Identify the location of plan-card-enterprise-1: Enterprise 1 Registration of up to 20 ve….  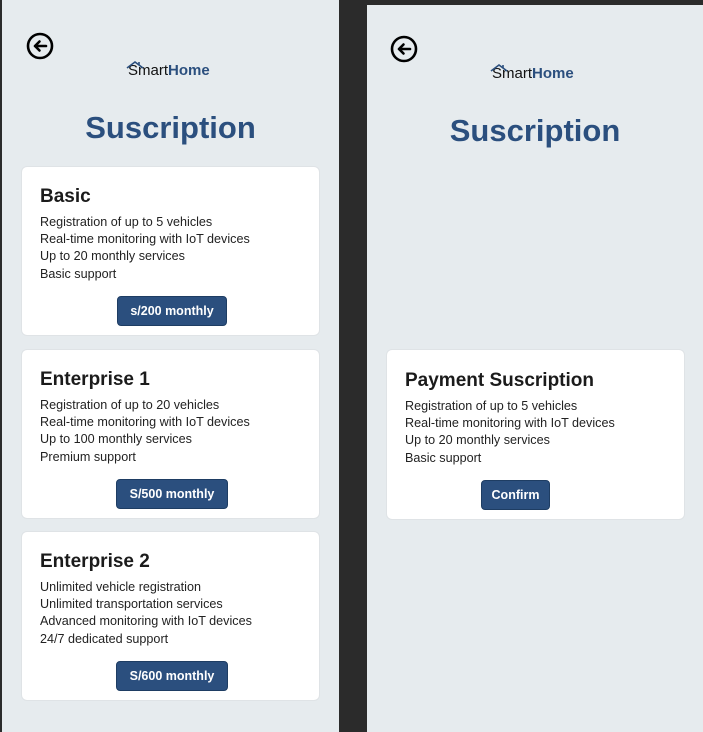
(170, 434).